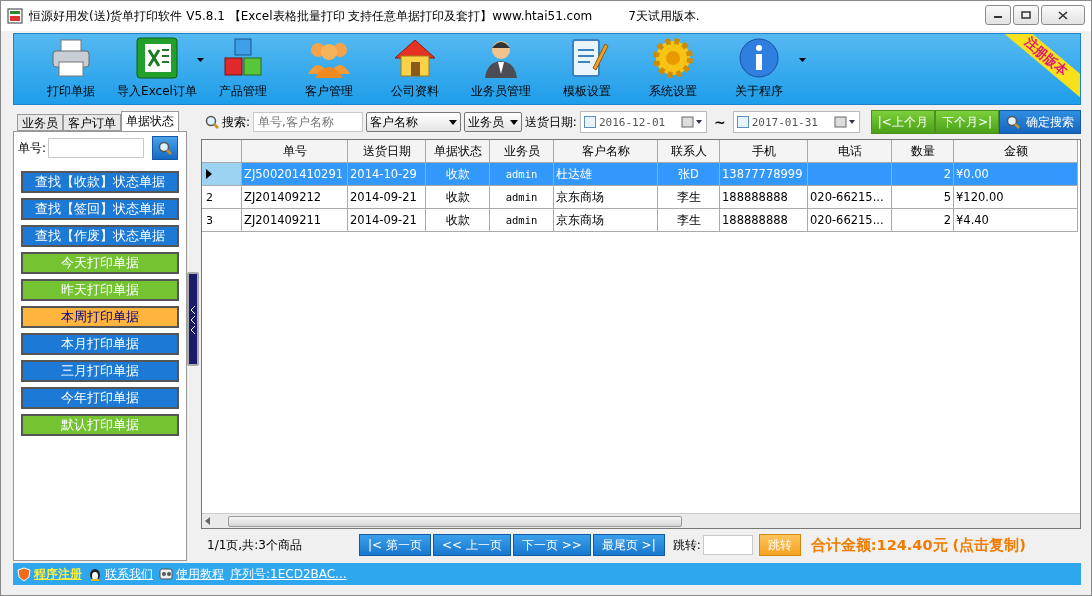 The image size is (1092, 596). Describe the element at coordinates (641, 520) in the screenshot. I see `horizontal-scrollbar` at that location.